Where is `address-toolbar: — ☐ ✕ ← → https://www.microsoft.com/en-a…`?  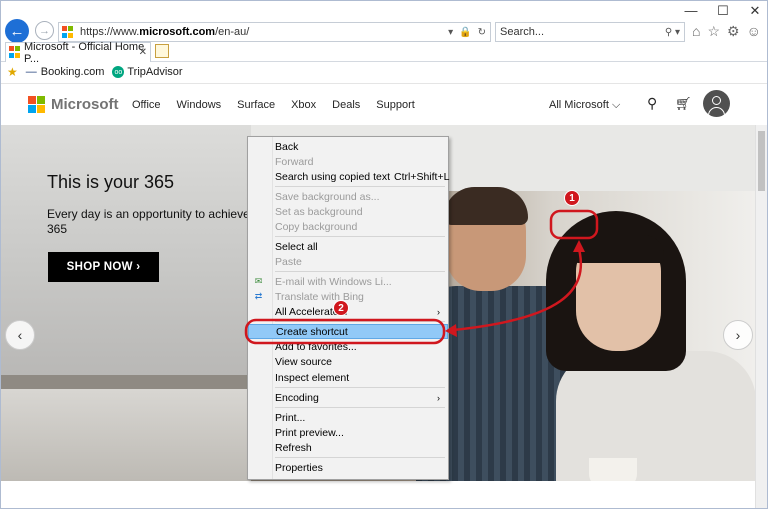
address-toolbar: — ☐ ✕ ← → https://www.microsoft.com/en-a… is located at coordinates (384, 22).